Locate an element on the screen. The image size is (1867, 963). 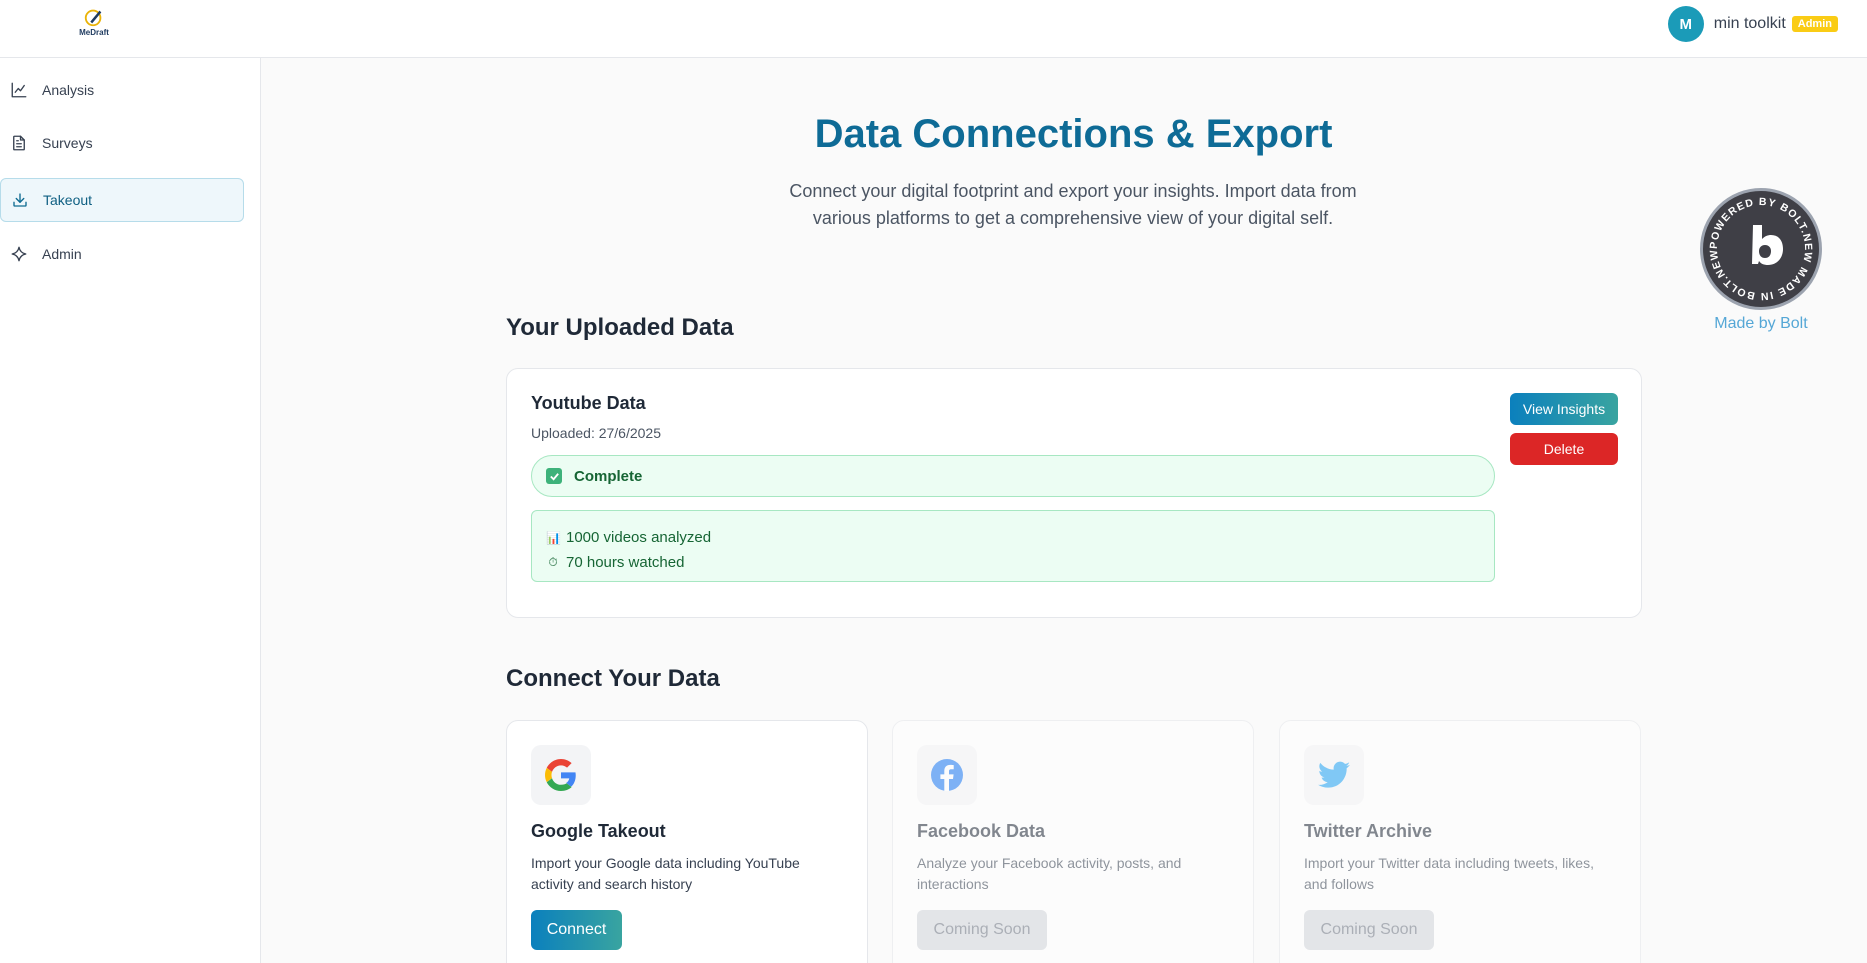
sidebar-item-label: Surveys is located at coordinates (67, 143).